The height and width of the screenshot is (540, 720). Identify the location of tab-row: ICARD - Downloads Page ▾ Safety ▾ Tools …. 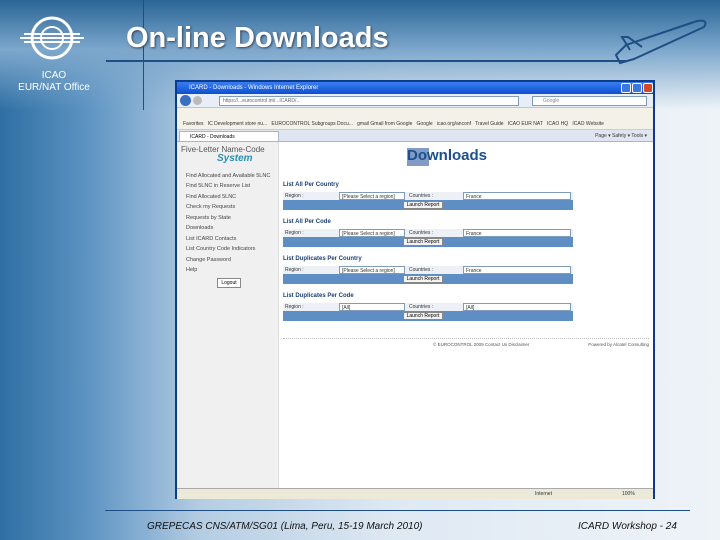
(415, 136).